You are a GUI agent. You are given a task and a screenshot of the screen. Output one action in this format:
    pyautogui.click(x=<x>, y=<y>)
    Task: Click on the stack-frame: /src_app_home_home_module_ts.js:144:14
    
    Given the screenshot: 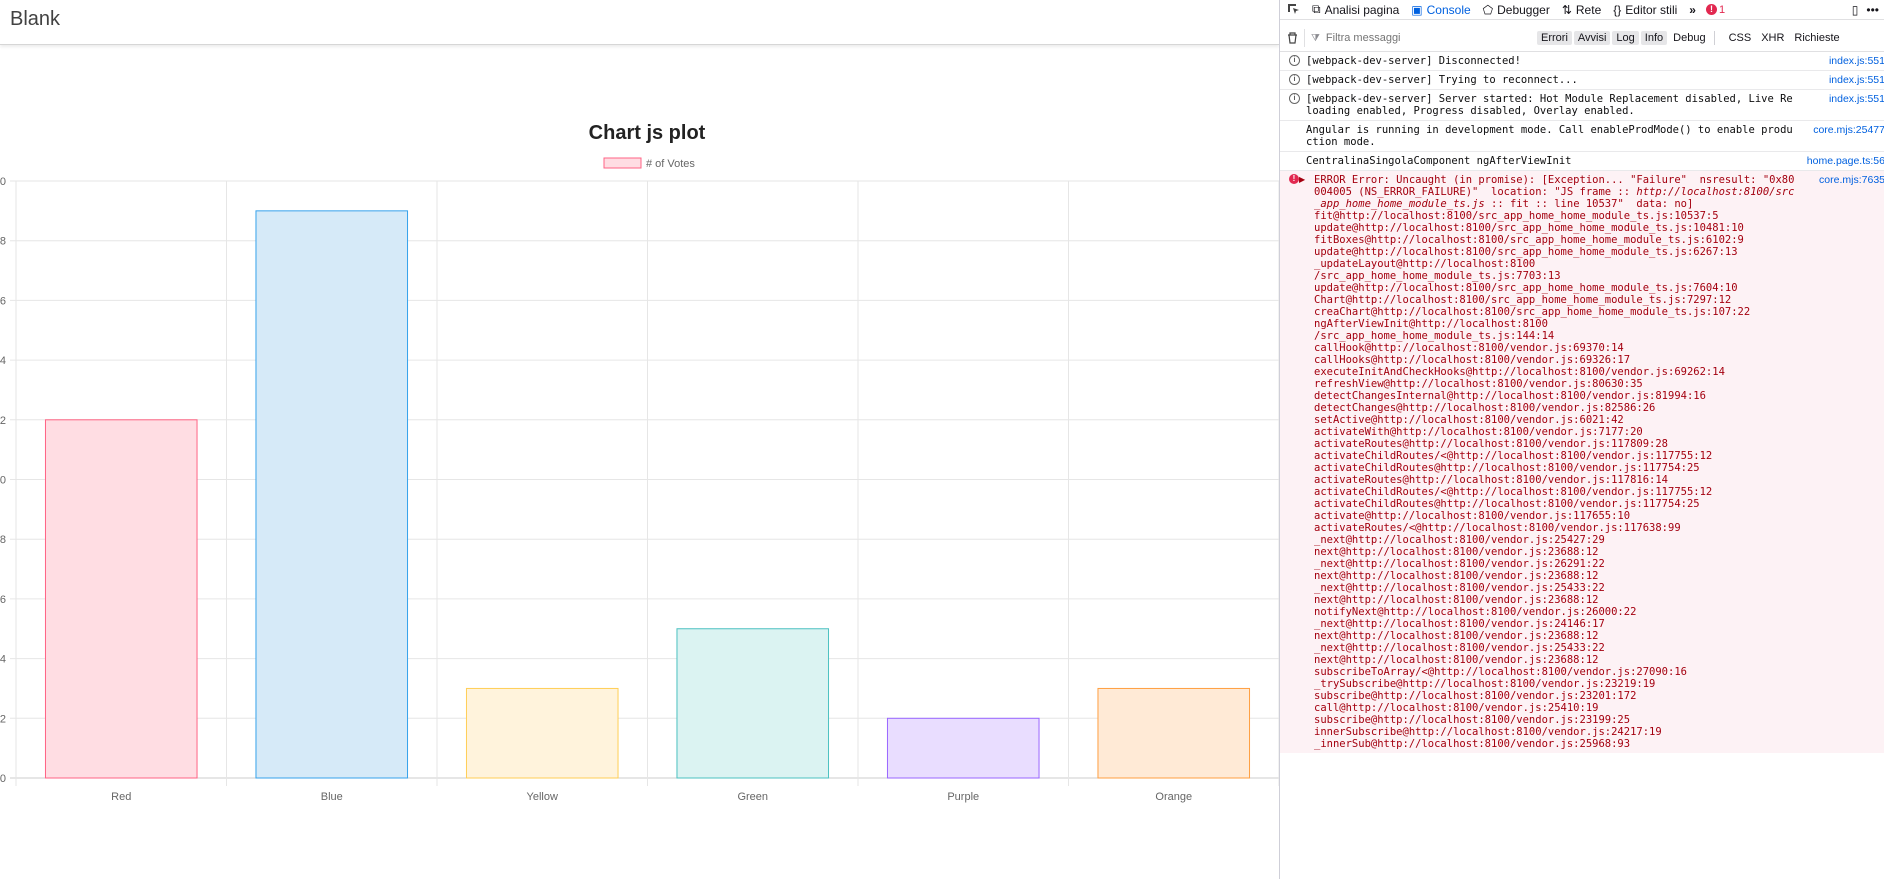 What is the action you would take?
    pyautogui.click(x=1556, y=336)
    